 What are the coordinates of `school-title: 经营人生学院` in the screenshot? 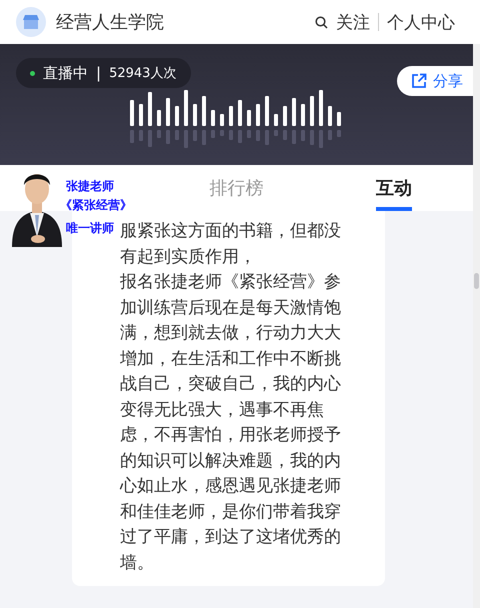 It's located at (110, 22).